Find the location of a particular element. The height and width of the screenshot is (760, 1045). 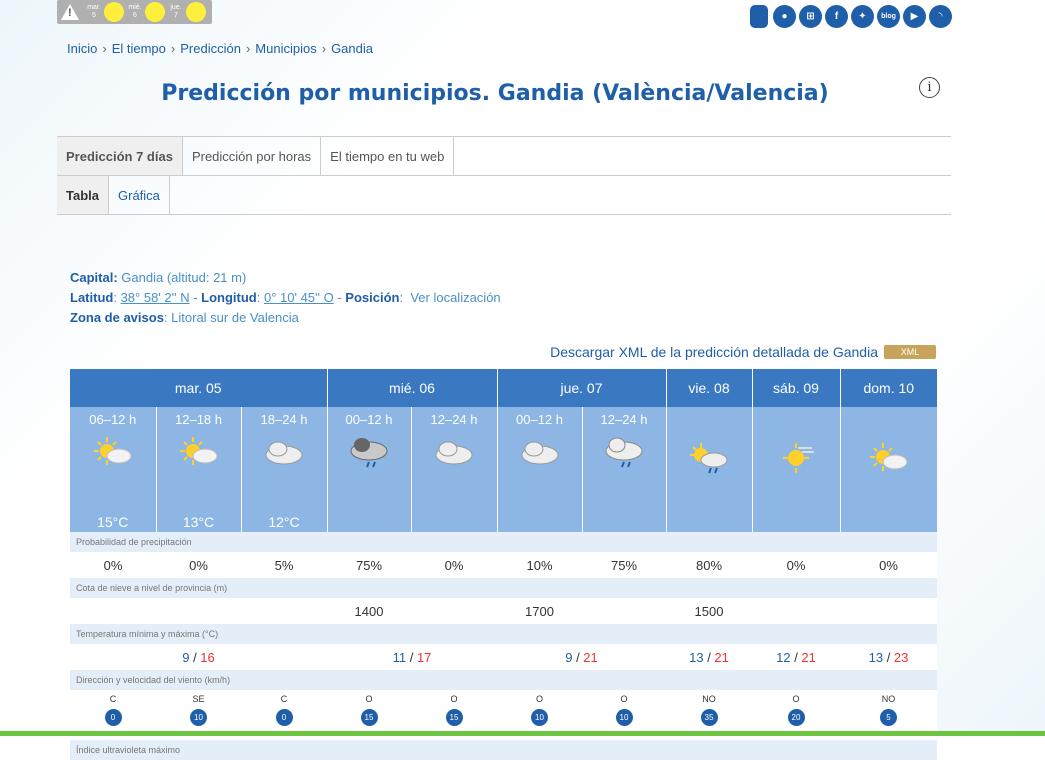

temp-label: Temperatura mínima y máxima (°C) is located at coordinates (503, 634).